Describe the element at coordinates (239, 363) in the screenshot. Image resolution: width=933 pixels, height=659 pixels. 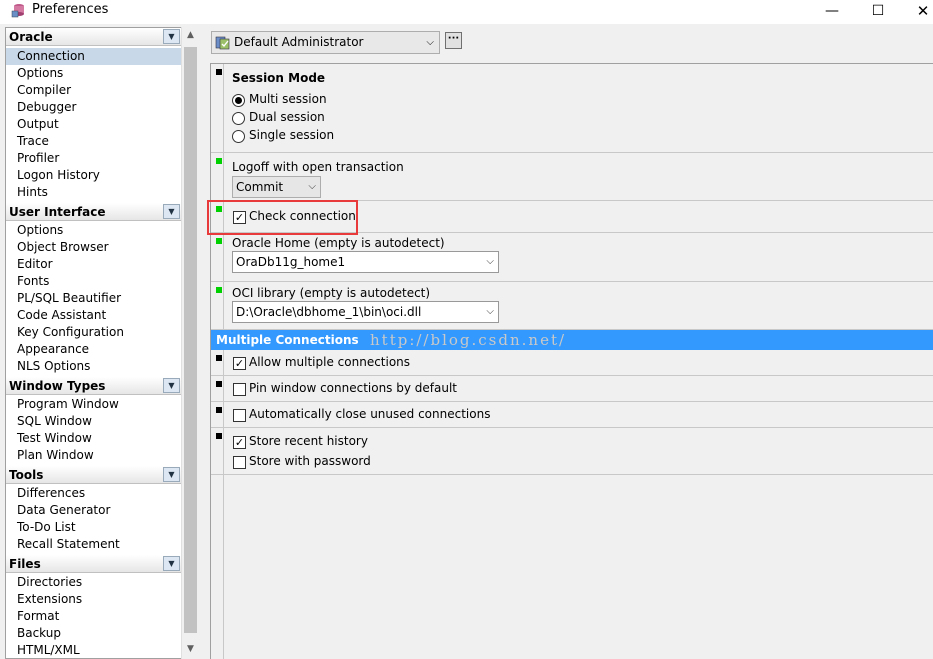
I see `allow-multiple-checkbox: ✓` at that location.